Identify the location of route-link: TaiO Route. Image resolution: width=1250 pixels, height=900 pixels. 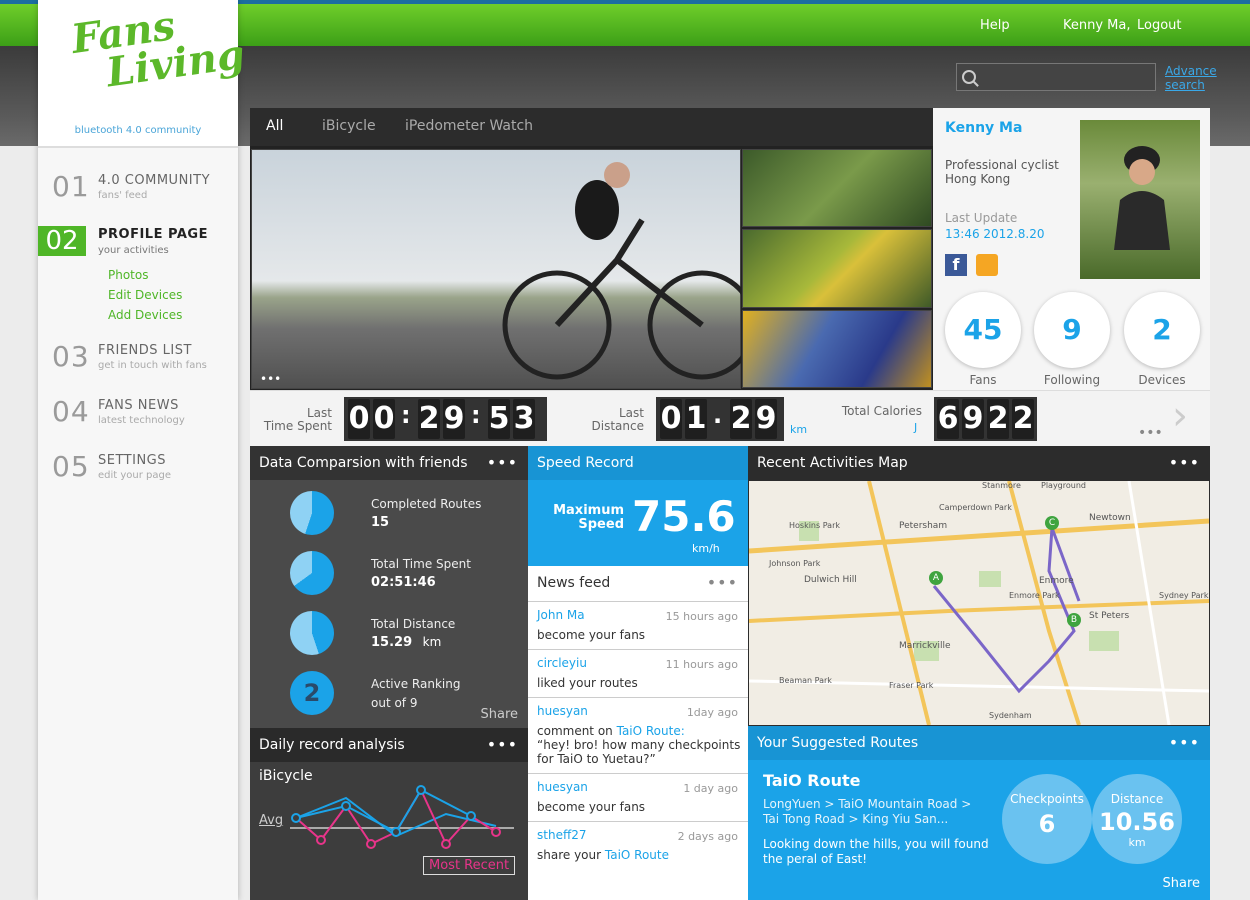
(637, 855).